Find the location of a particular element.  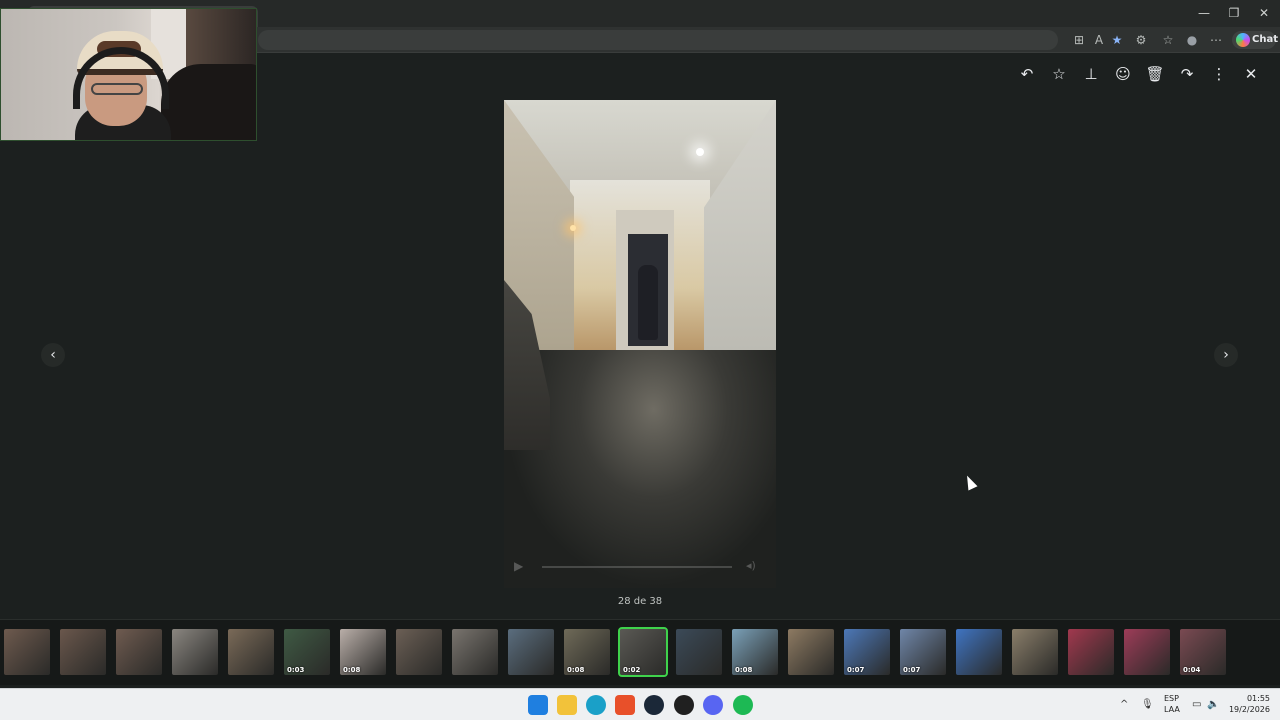

favorites-icon: ☆ is located at coordinates (1168, 40).